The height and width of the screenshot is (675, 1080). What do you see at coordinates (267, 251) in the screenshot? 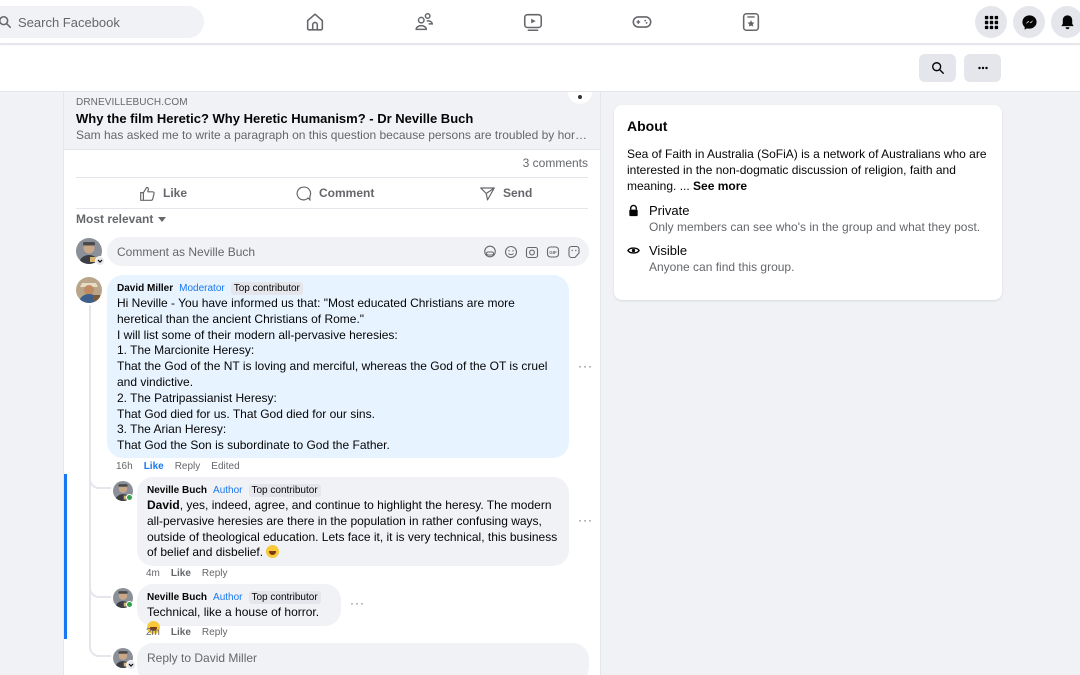
I see `comment-input` at bounding box center [267, 251].